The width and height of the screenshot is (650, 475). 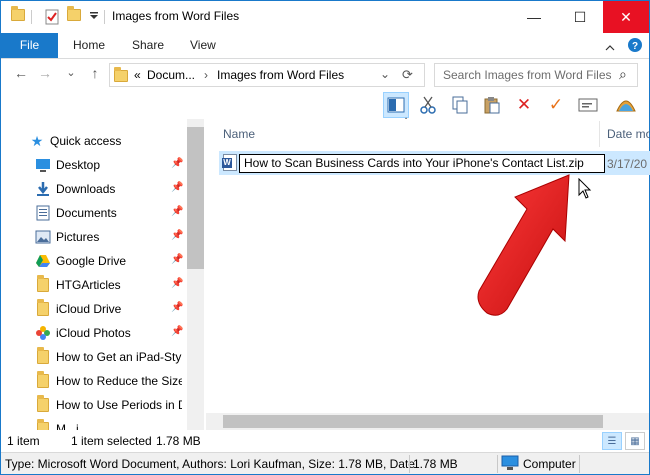 I want to click on tab-home: Home, so click(x=89, y=45).